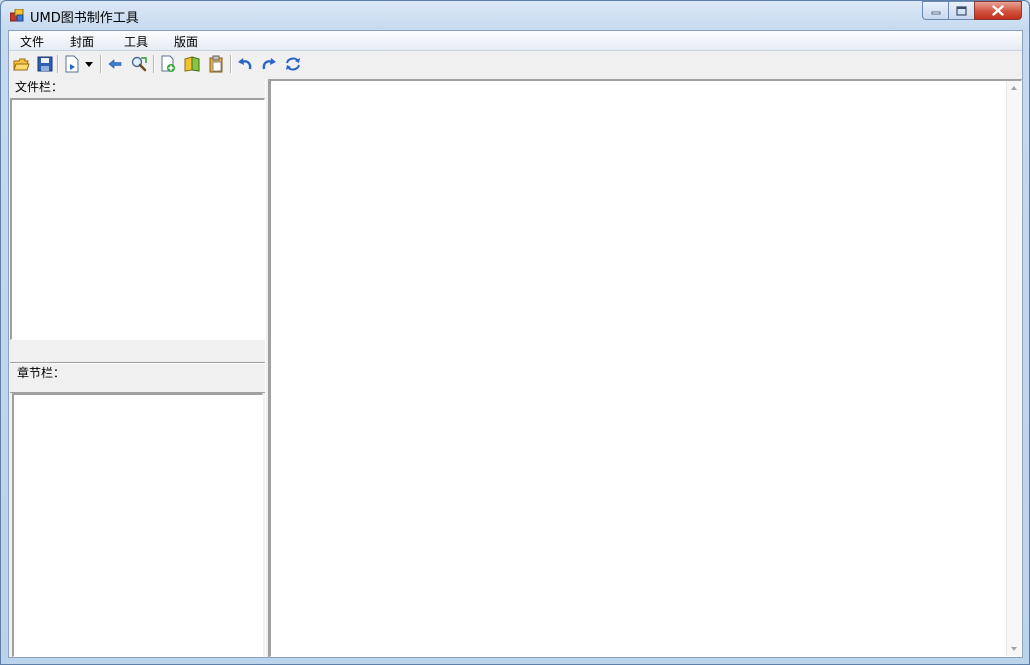 This screenshot has height=665, width=1030. I want to click on minimize-button, so click(935, 10).